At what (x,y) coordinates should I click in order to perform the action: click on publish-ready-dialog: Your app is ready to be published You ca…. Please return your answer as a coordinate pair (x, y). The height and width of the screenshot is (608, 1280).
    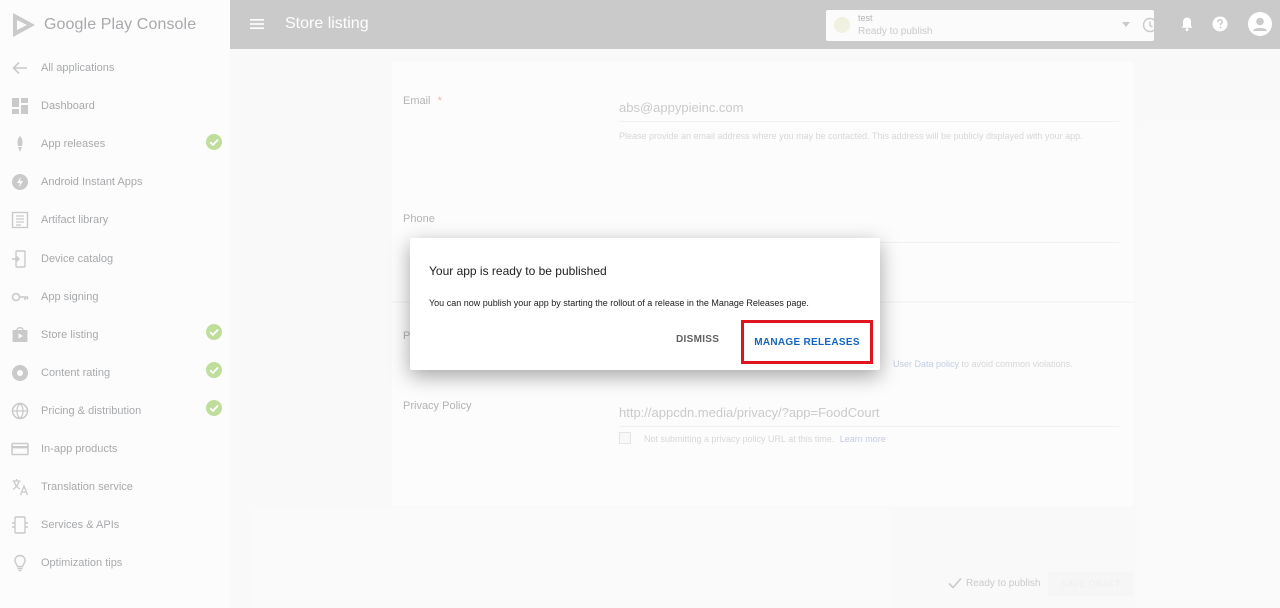
    Looking at the image, I should click on (645, 304).